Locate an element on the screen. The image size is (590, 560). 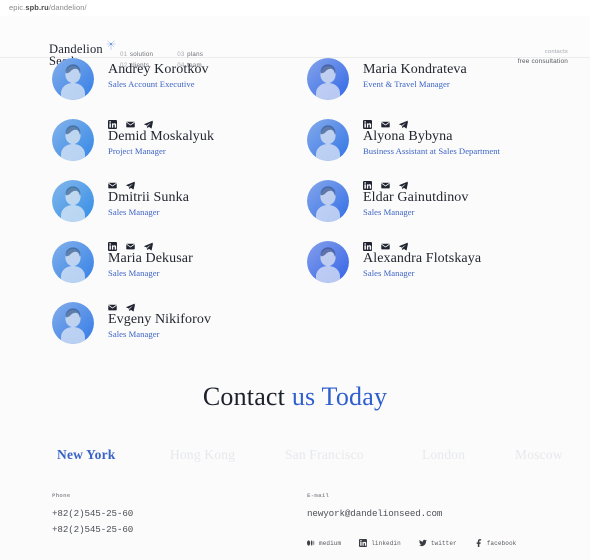
facebook-icon is located at coordinates (479, 543).